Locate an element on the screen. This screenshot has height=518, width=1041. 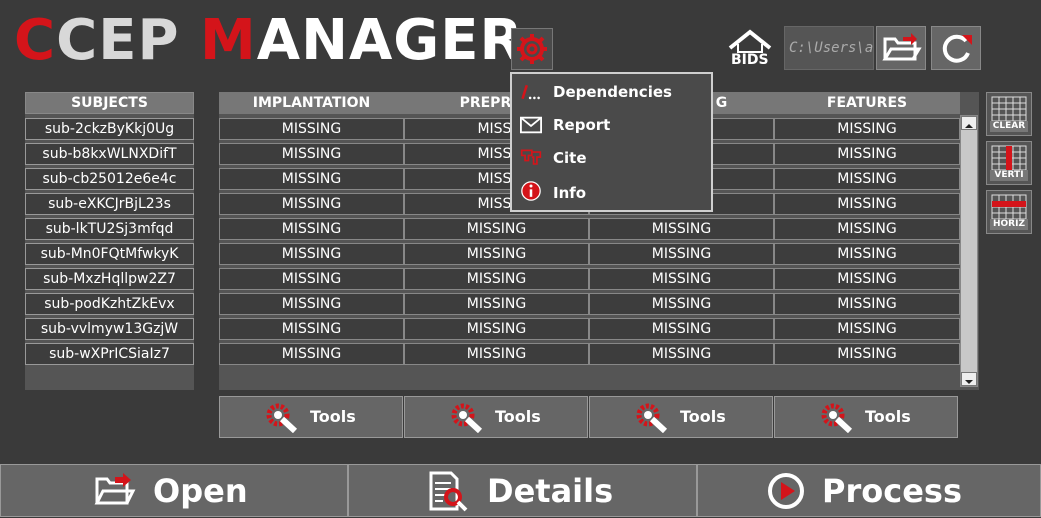
scroll-down-arrow is located at coordinates (969, 379).